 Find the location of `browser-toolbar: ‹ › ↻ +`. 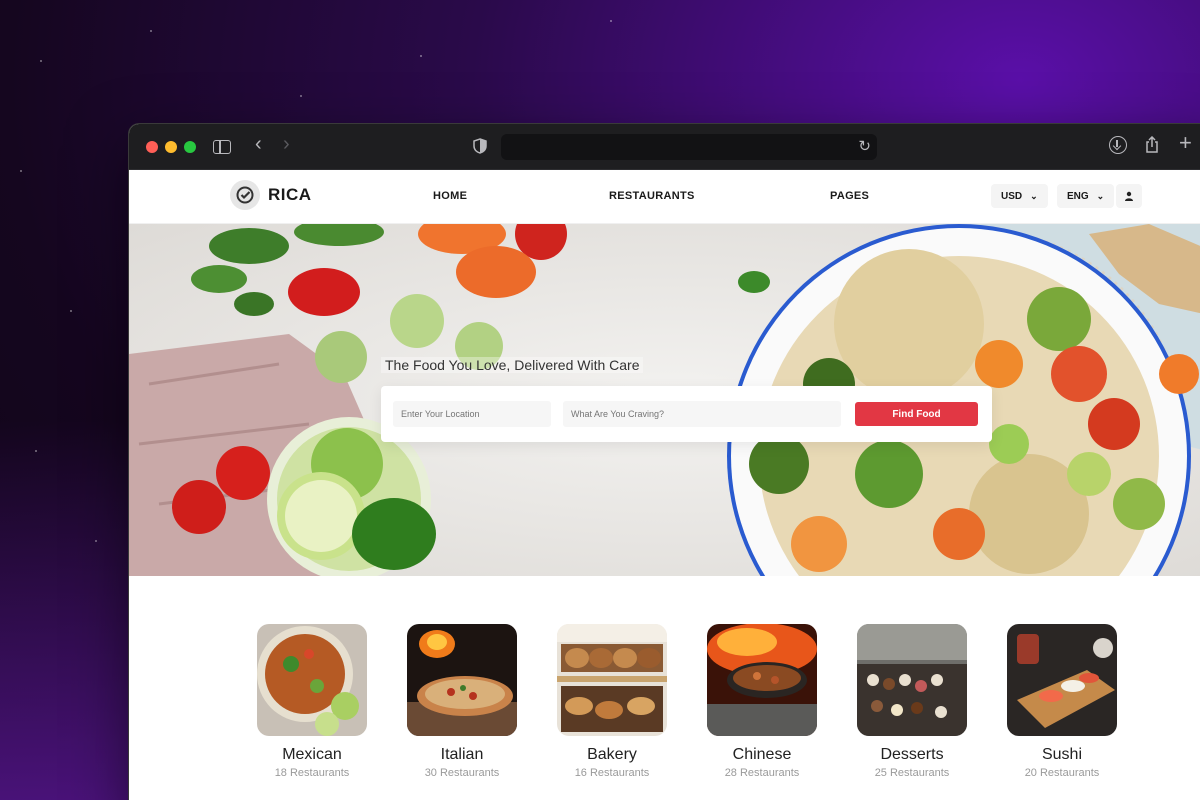

browser-toolbar: ‹ › ↻ + is located at coordinates (664, 147).